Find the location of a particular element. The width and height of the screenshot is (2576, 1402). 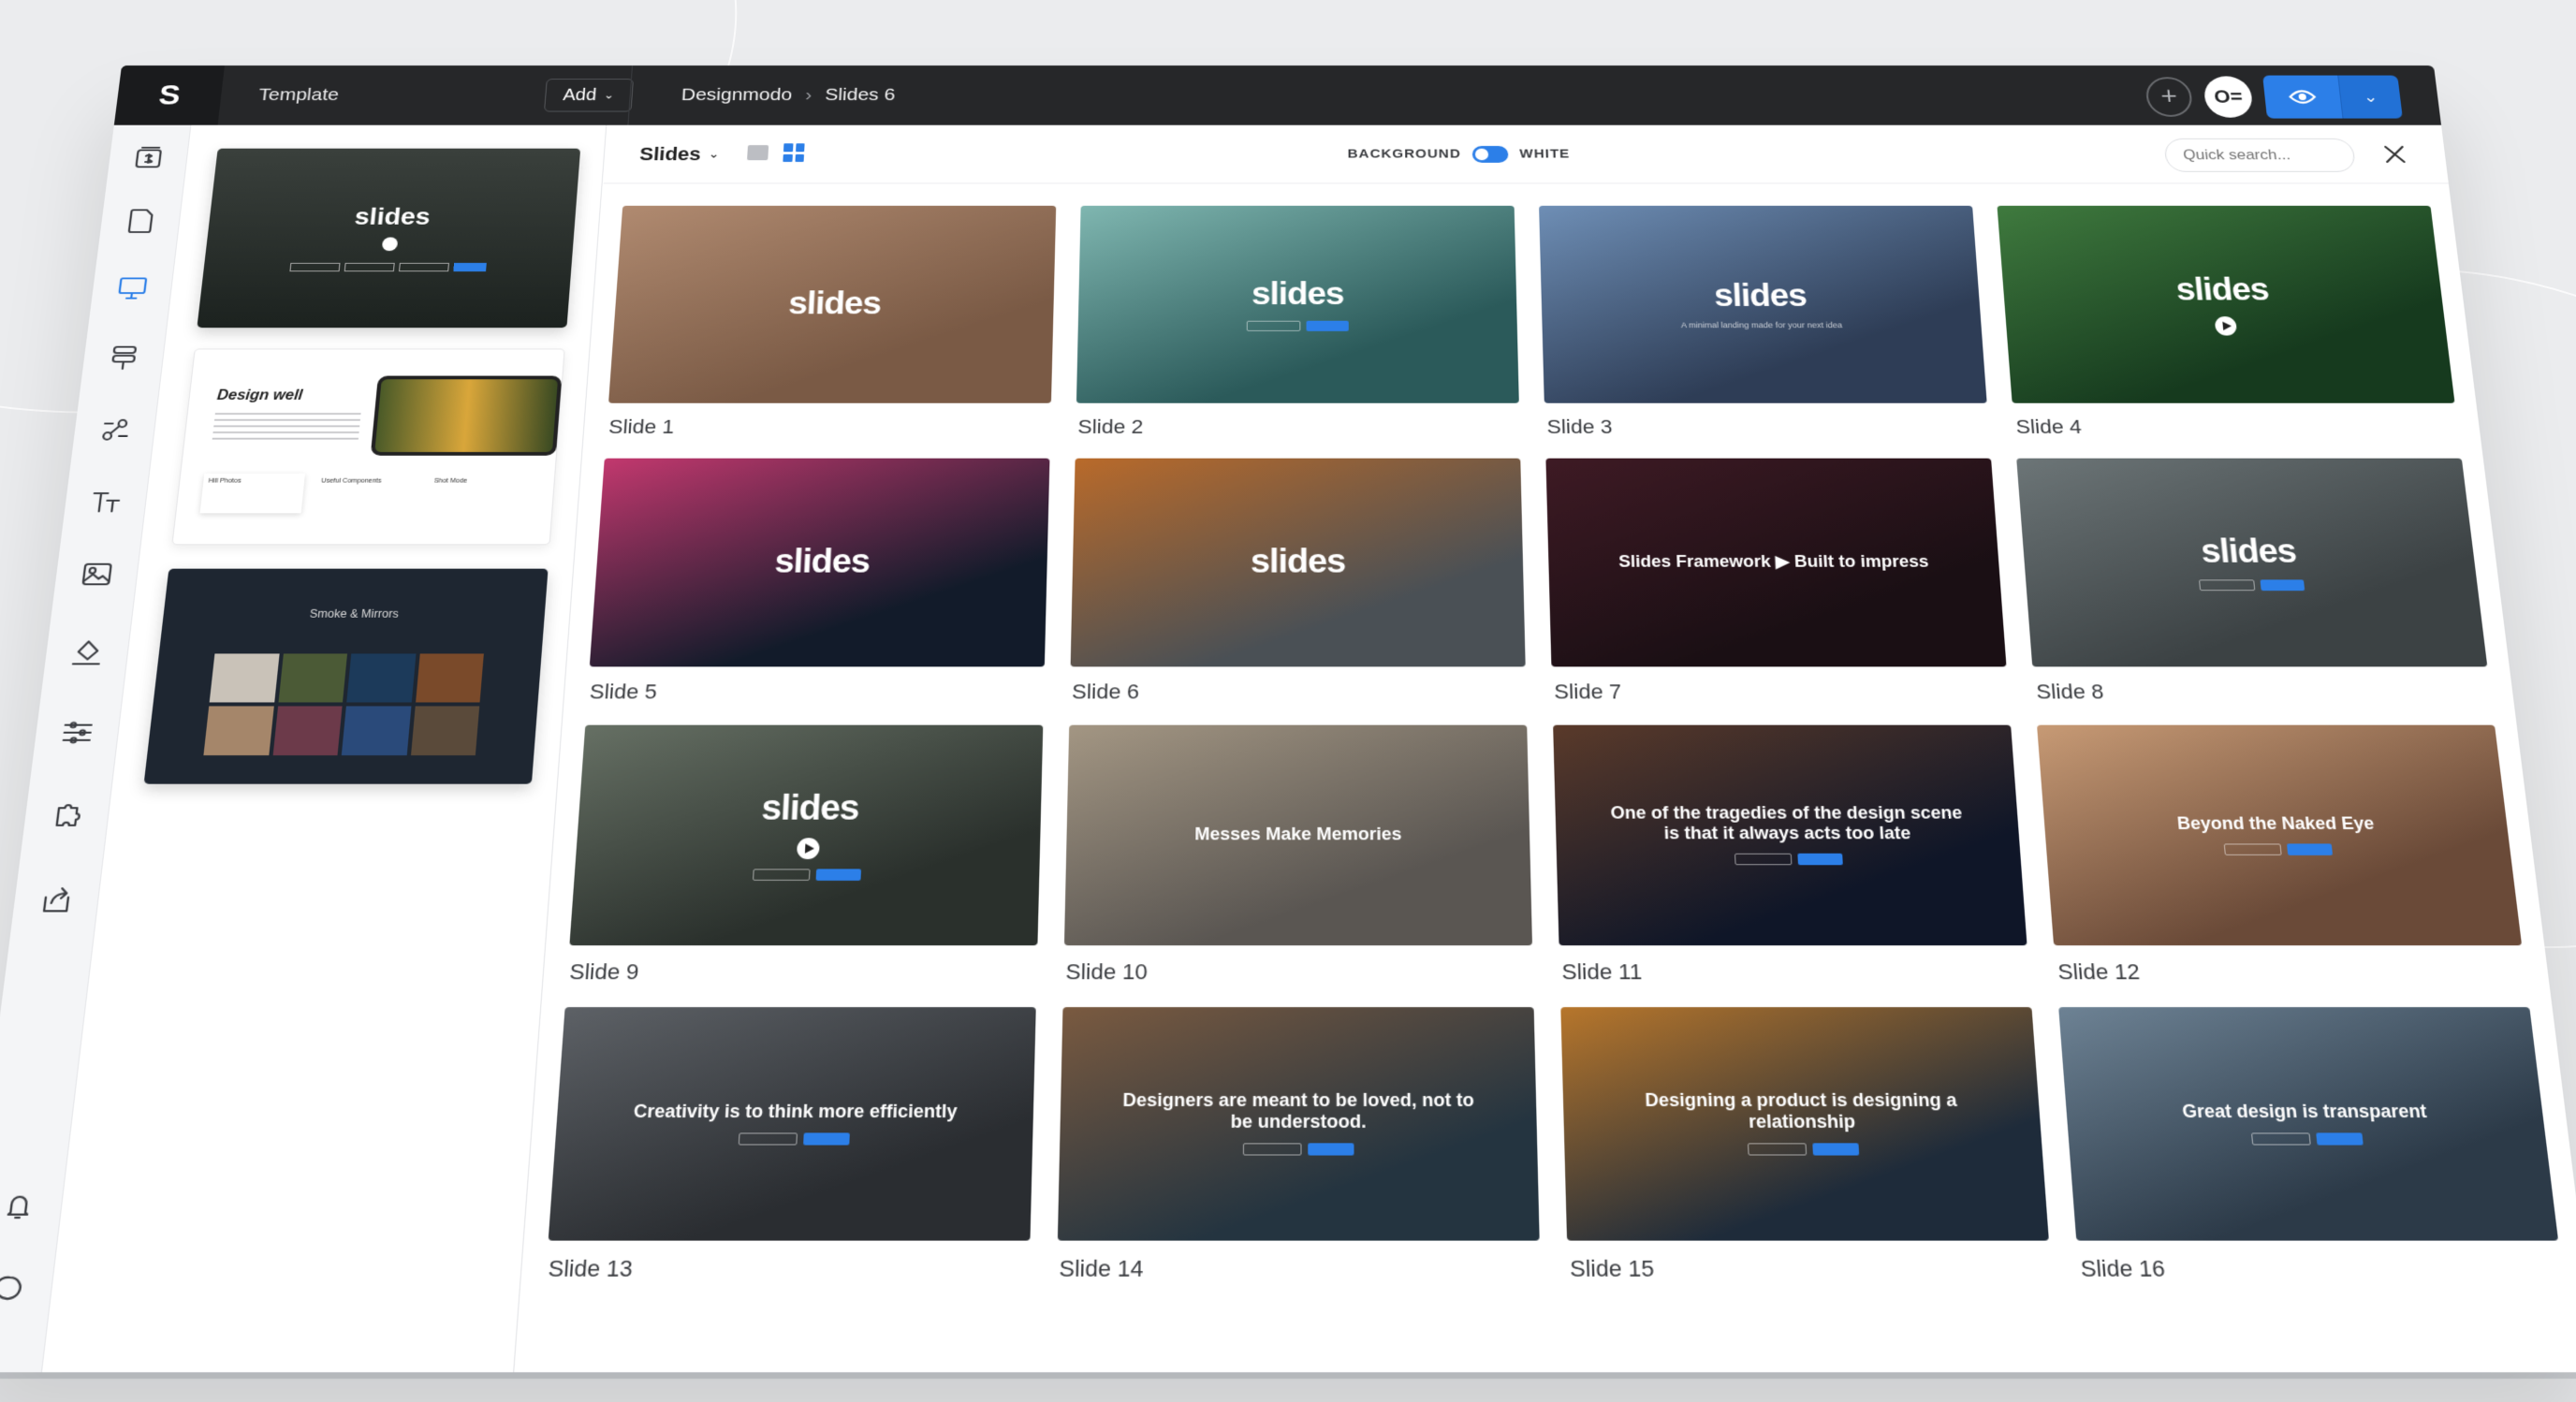

slide-thumbnail: Creativity is to think more efficiently is located at coordinates (792, 1124).